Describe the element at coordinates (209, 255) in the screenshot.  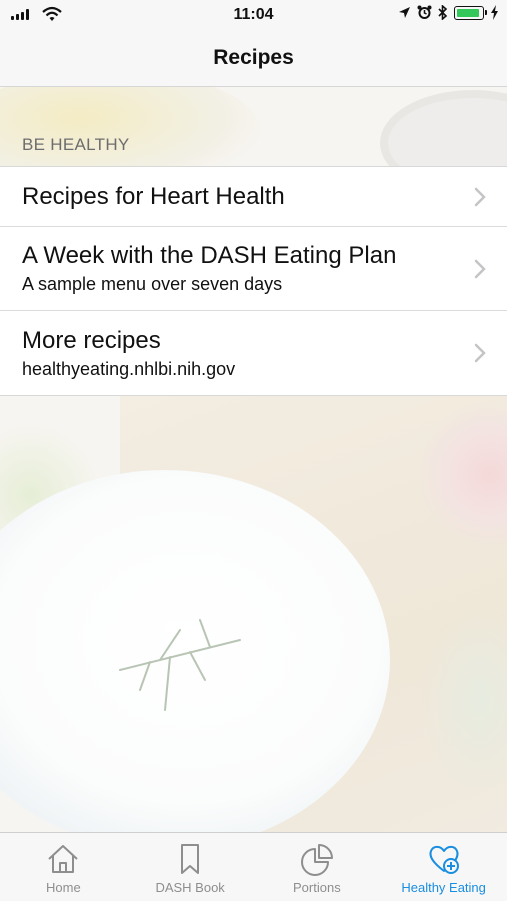
I see `list-item-label: A Week with the DASH Eating Plan` at that location.